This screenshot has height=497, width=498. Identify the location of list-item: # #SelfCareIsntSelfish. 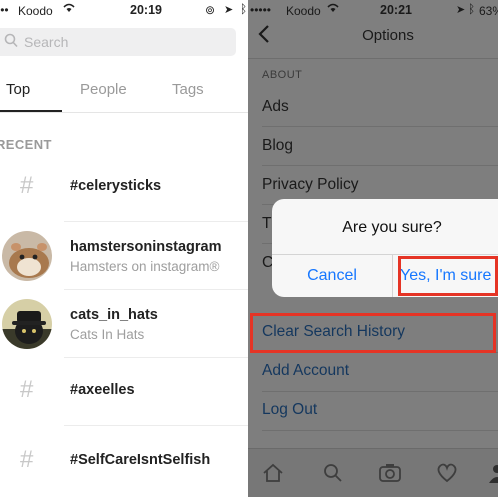
(124, 462).